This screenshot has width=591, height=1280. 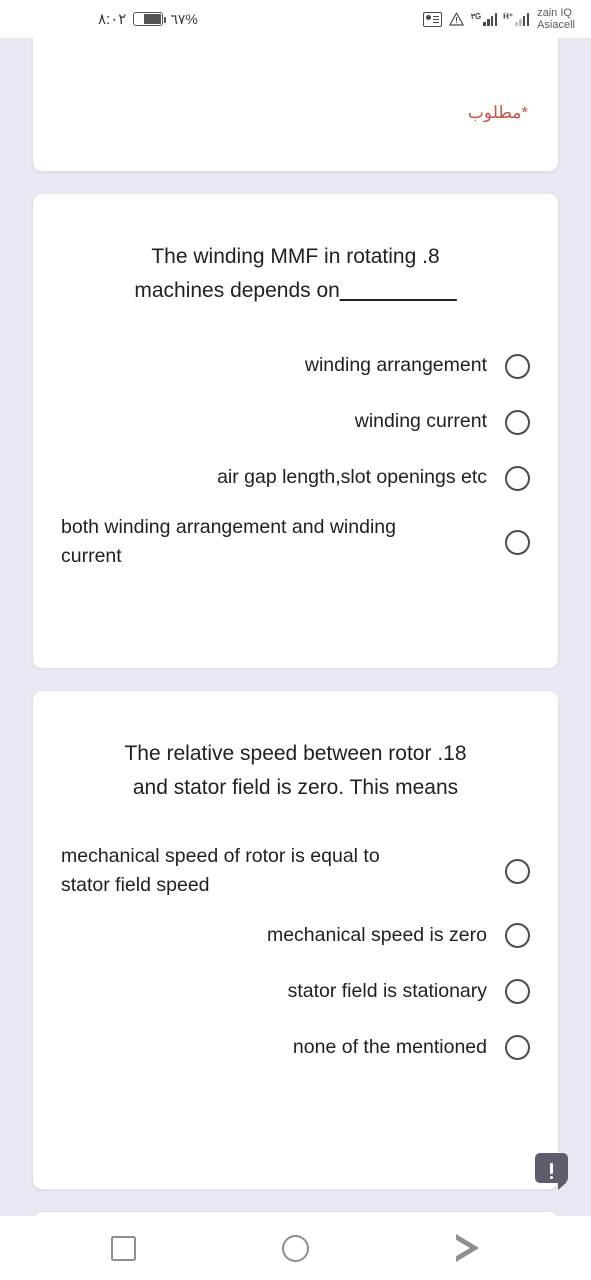 I want to click on home-button, so click(x=296, y=1248).